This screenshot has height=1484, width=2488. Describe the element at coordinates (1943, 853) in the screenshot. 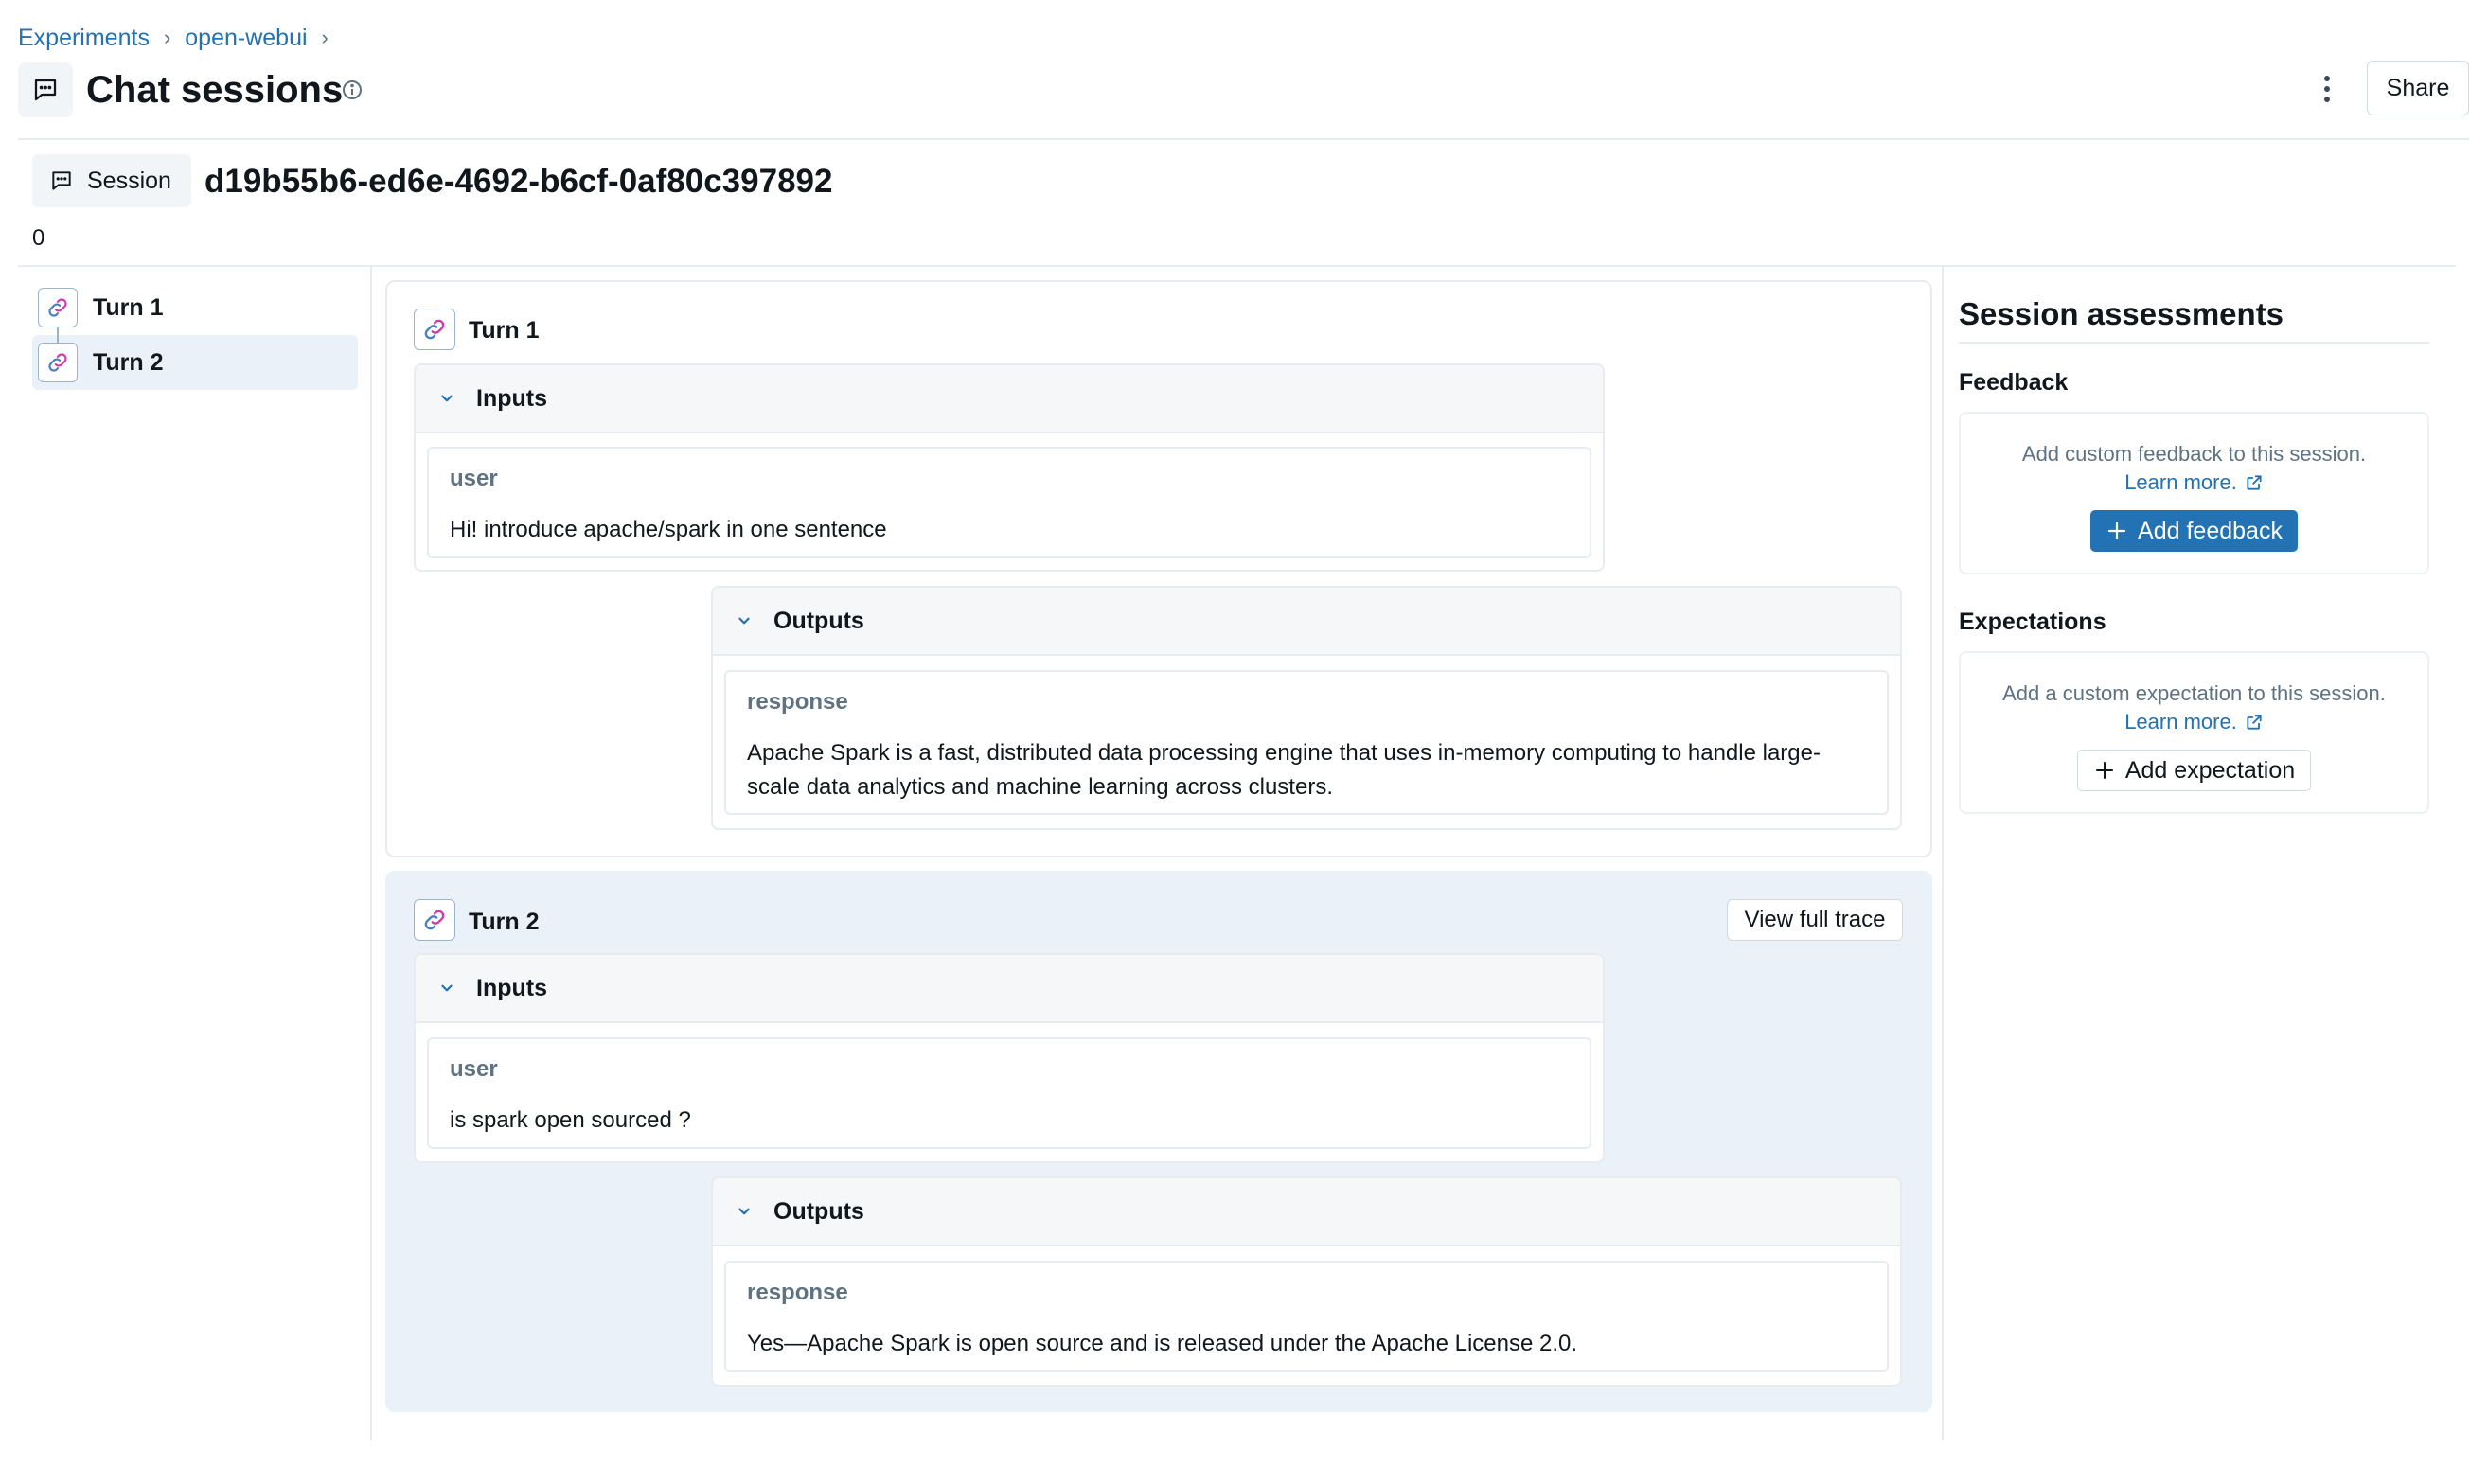

I see `assessments-column-divider` at that location.